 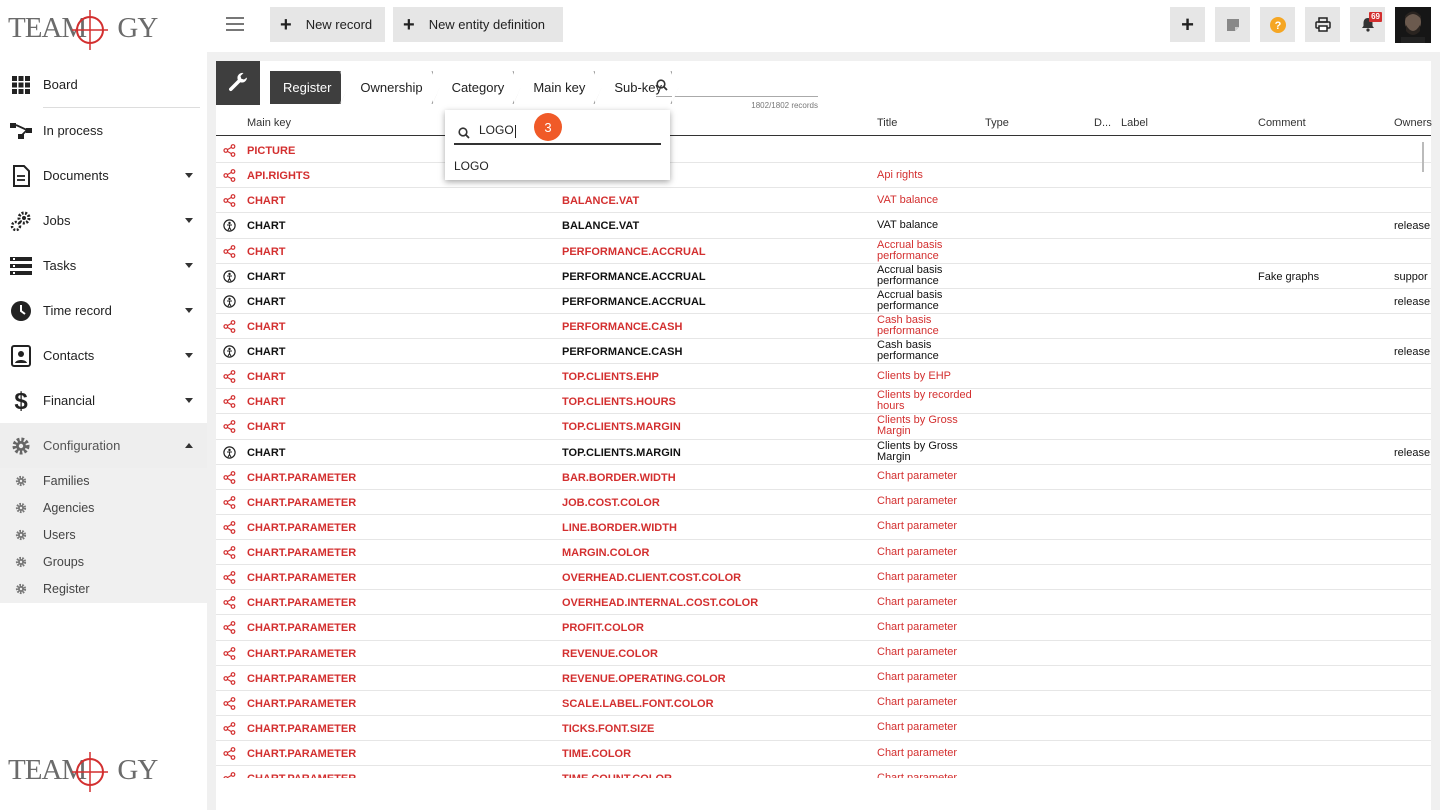 What do you see at coordinates (1277, 24) in the screenshot?
I see `help-button: ?` at bounding box center [1277, 24].